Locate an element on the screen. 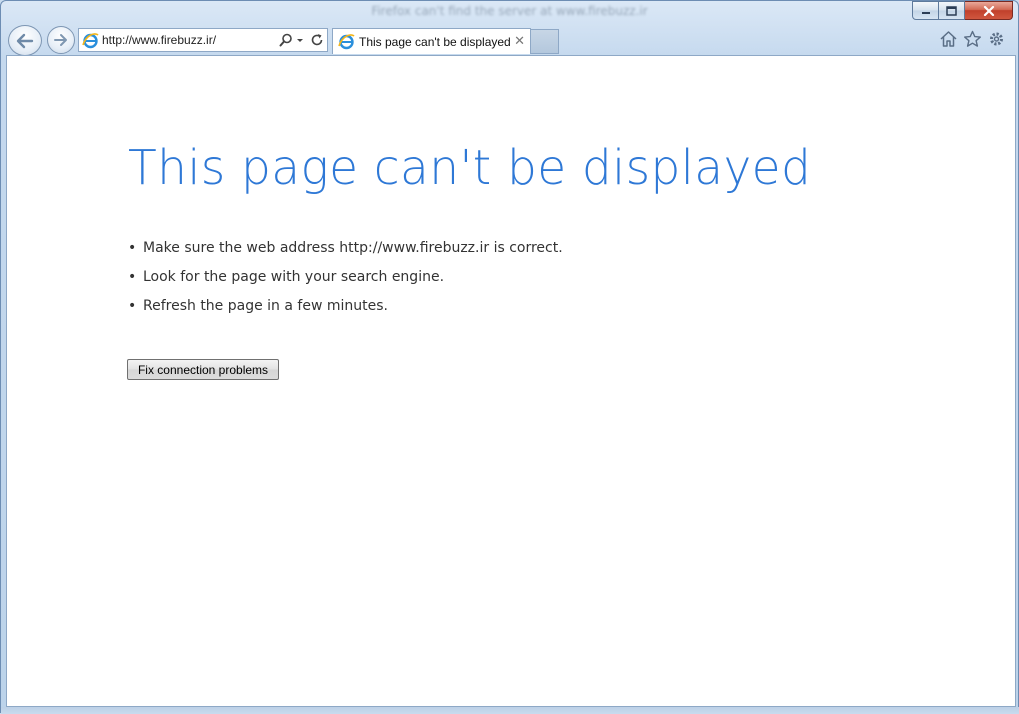  home-icon is located at coordinates (948, 39).